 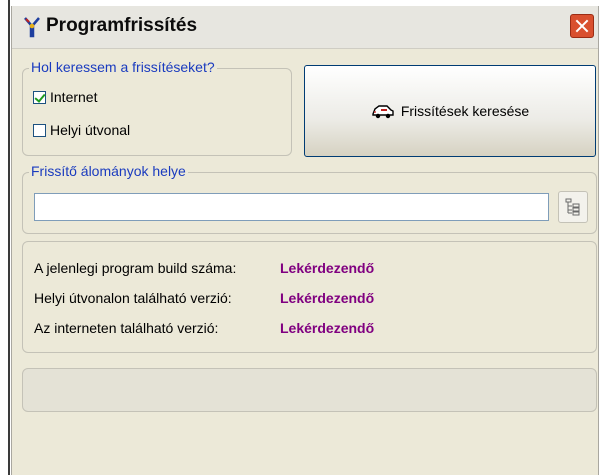 What do you see at coordinates (582, 26) in the screenshot?
I see `close-button` at bounding box center [582, 26].